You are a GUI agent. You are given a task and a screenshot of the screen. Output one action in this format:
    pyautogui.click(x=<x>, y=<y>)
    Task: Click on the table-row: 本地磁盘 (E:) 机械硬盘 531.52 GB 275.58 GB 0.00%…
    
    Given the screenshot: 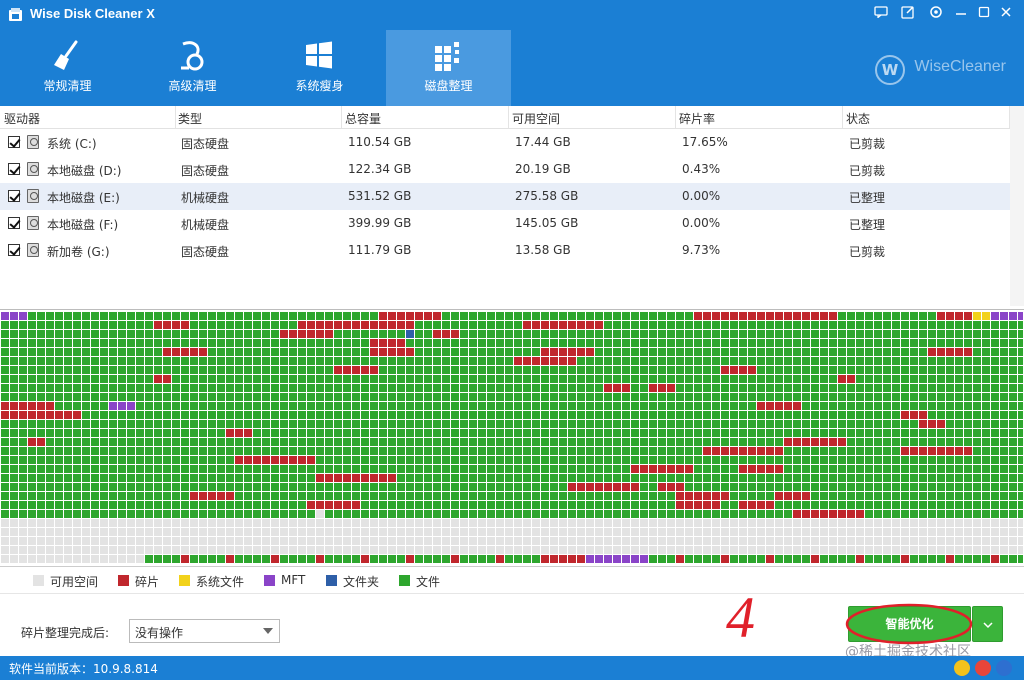 What is the action you would take?
    pyautogui.click(x=505, y=196)
    